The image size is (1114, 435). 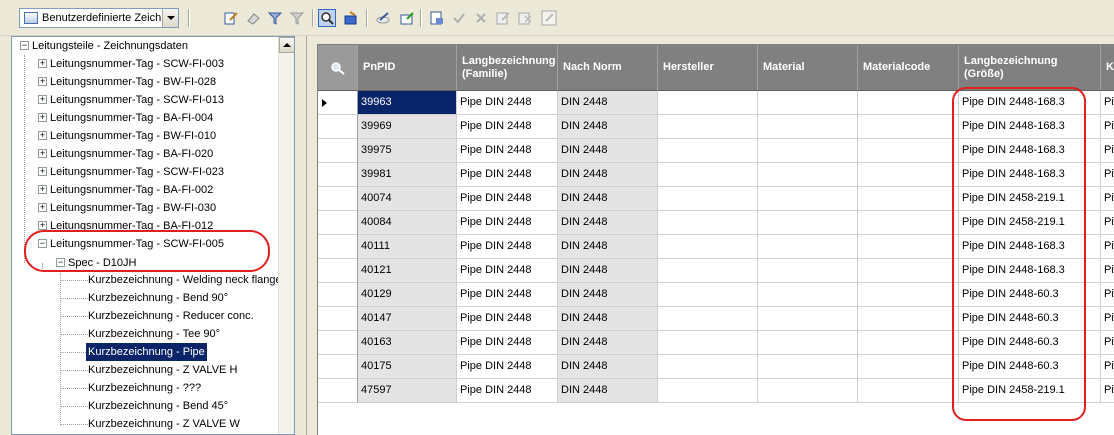 What do you see at coordinates (407, 18) in the screenshot?
I see `import-icon` at bounding box center [407, 18].